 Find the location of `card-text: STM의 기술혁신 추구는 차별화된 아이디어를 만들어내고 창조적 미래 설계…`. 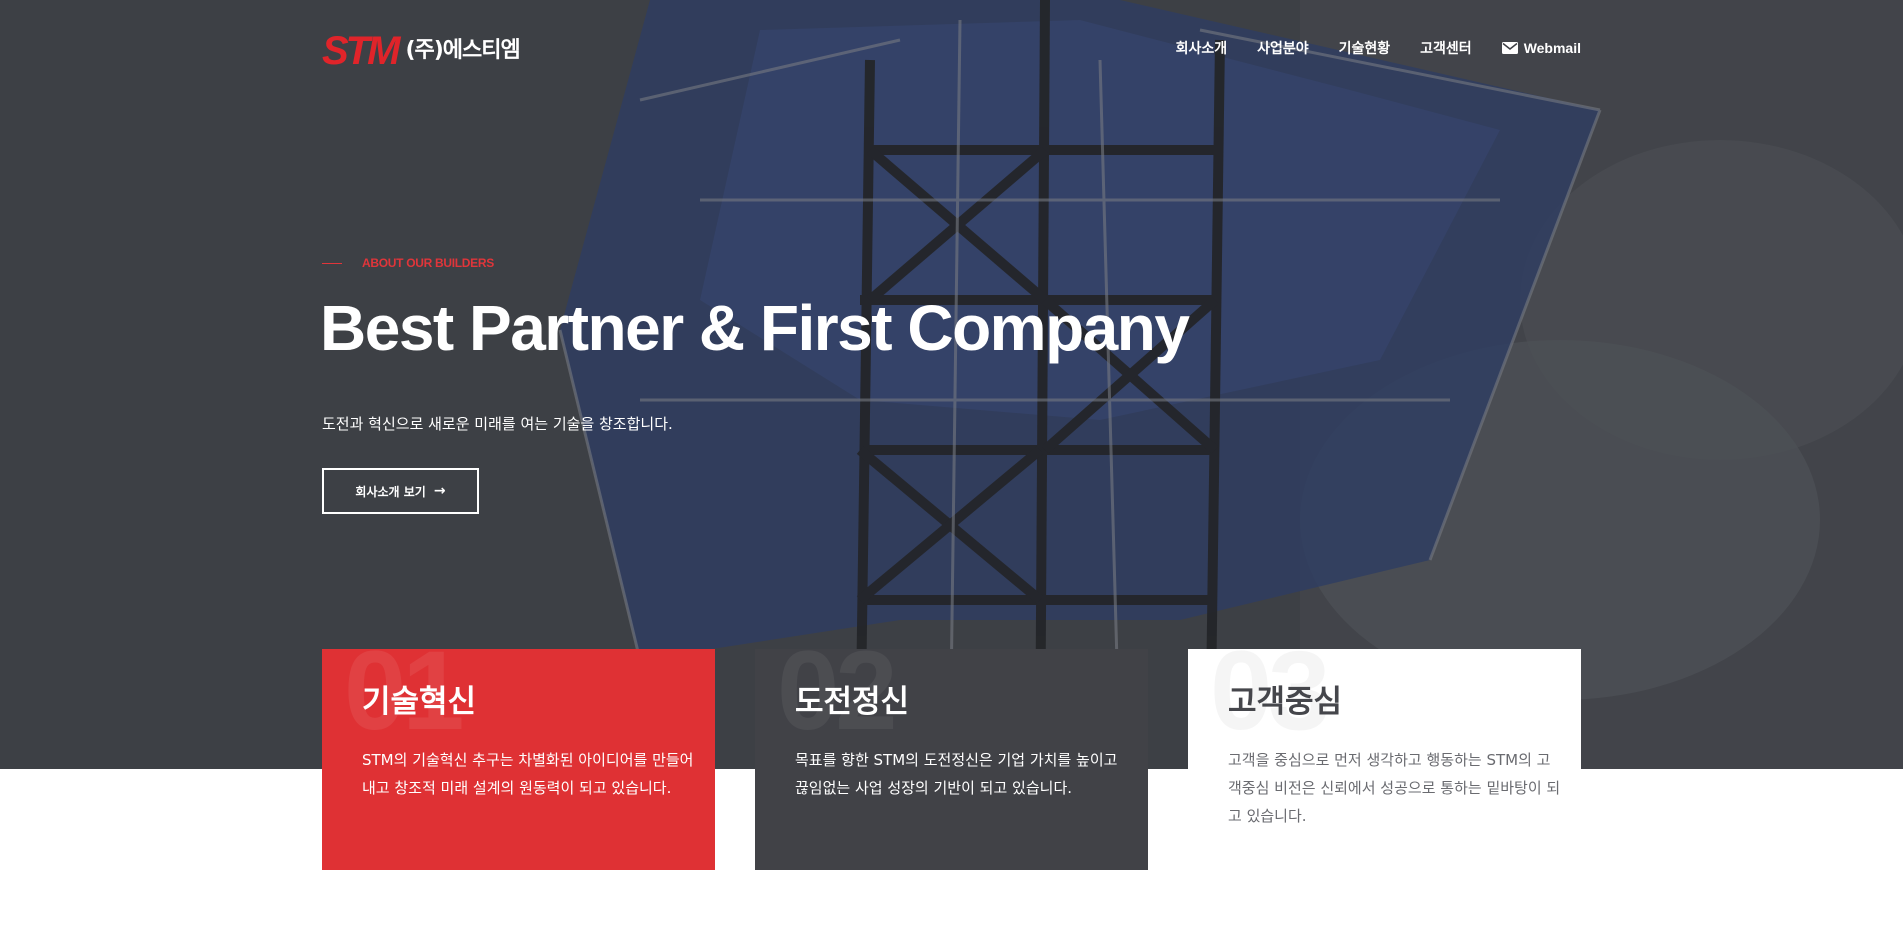

card-text: STM의 기술혁신 추구는 차별화된 아이디어를 만들어내고 창조적 미래 설계… is located at coordinates (528, 774).